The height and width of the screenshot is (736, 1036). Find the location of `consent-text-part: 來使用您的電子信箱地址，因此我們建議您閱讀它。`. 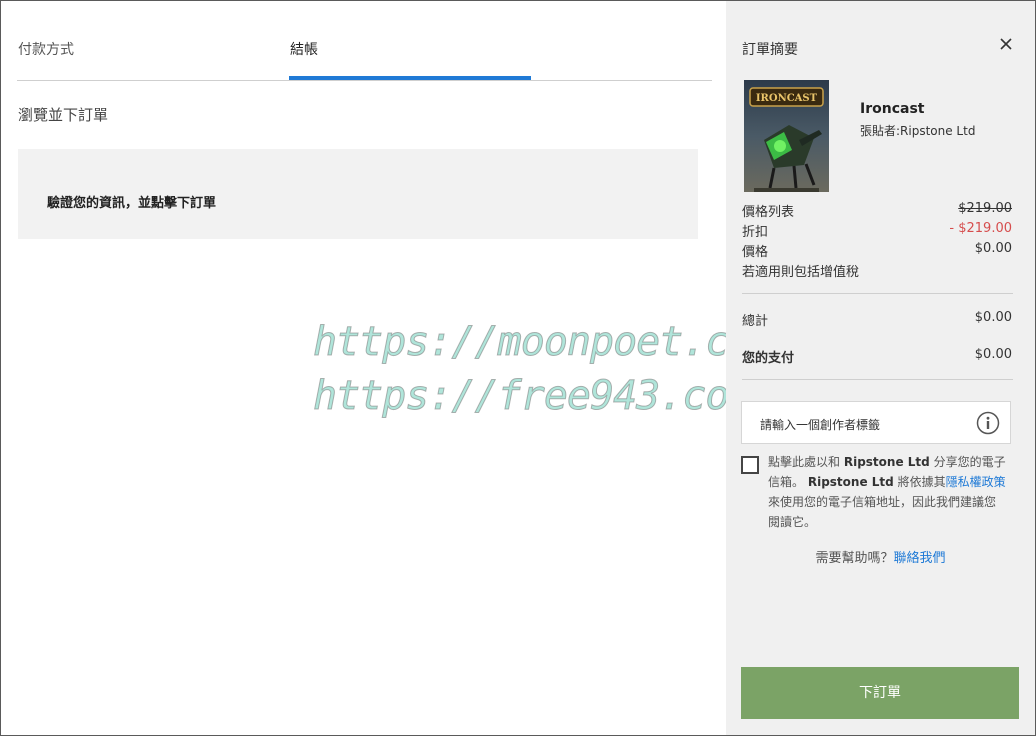

consent-text-part: 來使用您的電子信箱地址，因此我們建議您閱讀它。 is located at coordinates (882, 512).